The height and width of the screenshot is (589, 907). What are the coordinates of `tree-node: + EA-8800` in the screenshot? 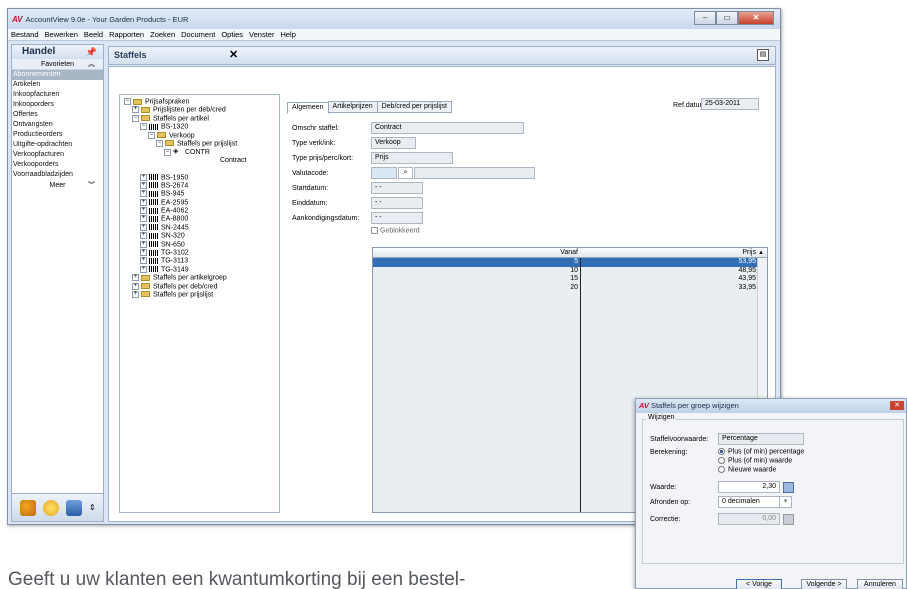 It's located at (199, 219).